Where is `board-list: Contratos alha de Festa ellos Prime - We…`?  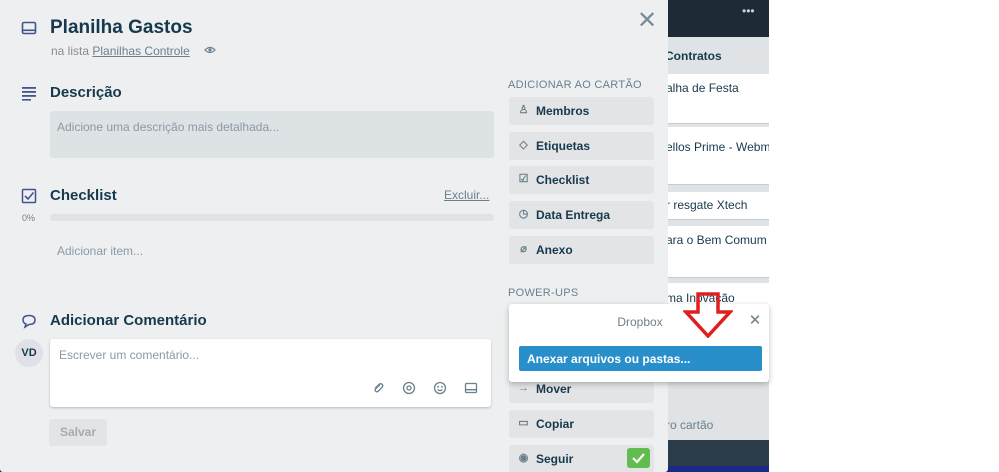 board-list: Contratos alha de Festa ellos Prime - We… is located at coordinates (714, 249).